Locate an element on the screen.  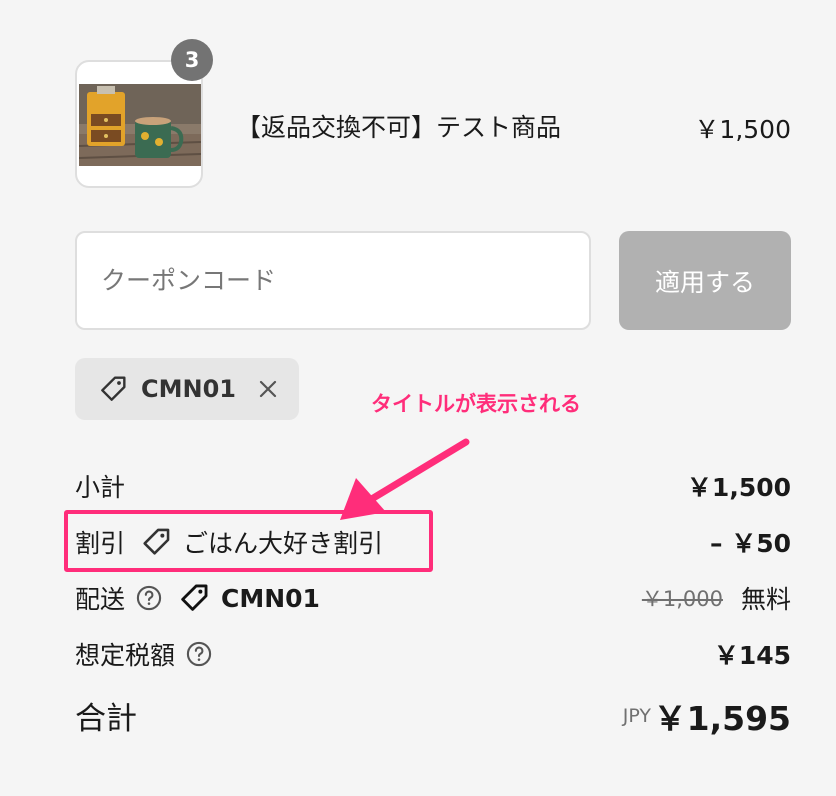
total-label: 合計 is located at coordinates (106, 719).